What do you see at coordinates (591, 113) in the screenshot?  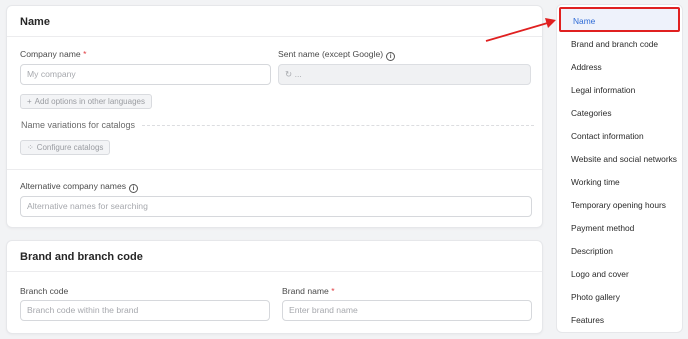 I see `nav-item-categories: Categories` at bounding box center [591, 113].